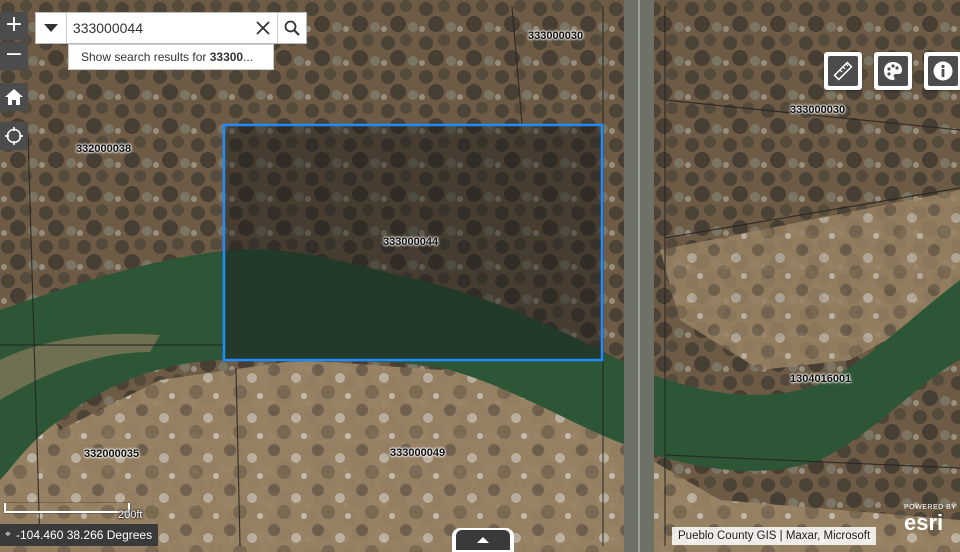 The image size is (960, 552). What do you see at coordinates (418, 453) in the screenshot?
I see `parcel-label: 333000049` at bounding box center [418, 453].